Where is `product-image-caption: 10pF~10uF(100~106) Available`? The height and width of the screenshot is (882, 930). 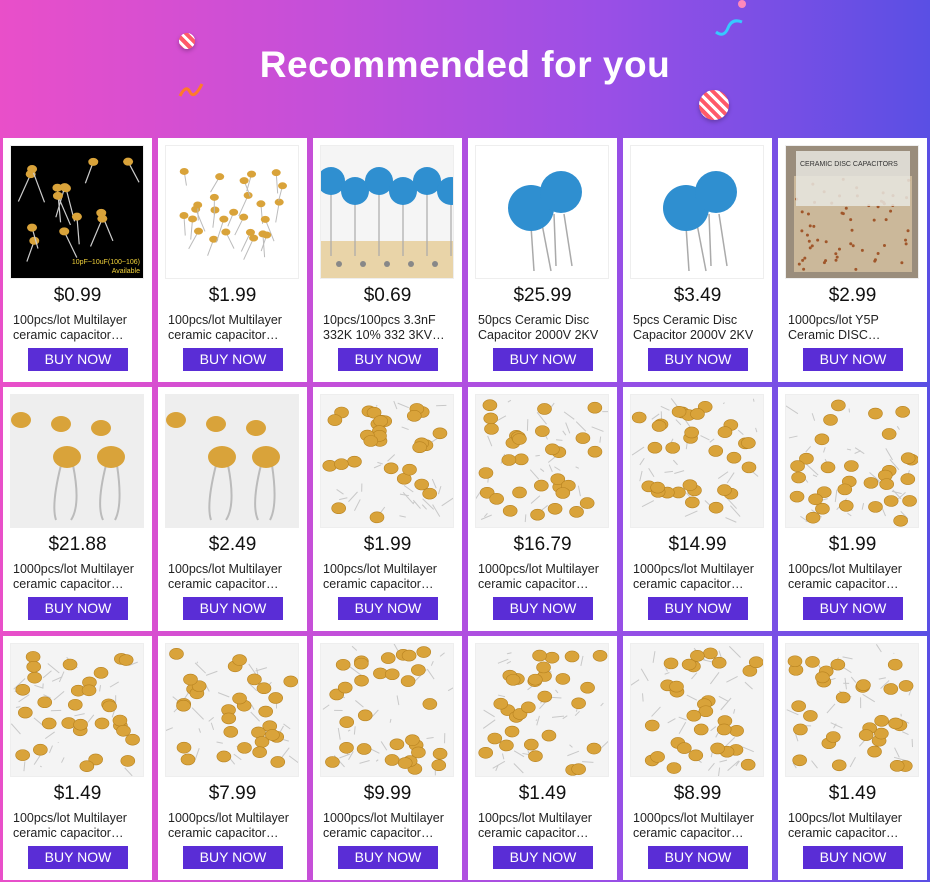
product-image-caption: 10pF~10uF(100~106) Available is located at coordinates (105, 267).